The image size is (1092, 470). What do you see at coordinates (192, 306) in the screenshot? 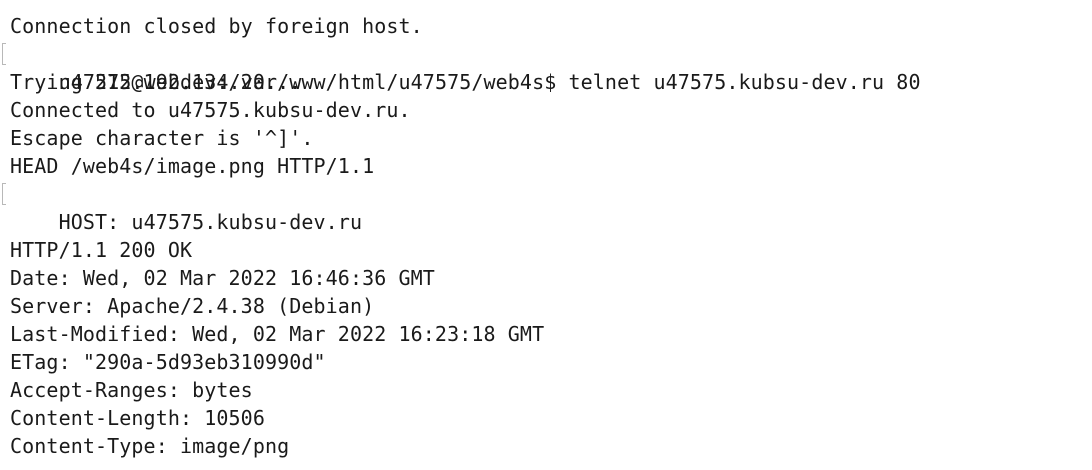
I see `terminal-line-server-header: Server: Apache/2.4.38 (Debian)` at bounding box center [192, 306].